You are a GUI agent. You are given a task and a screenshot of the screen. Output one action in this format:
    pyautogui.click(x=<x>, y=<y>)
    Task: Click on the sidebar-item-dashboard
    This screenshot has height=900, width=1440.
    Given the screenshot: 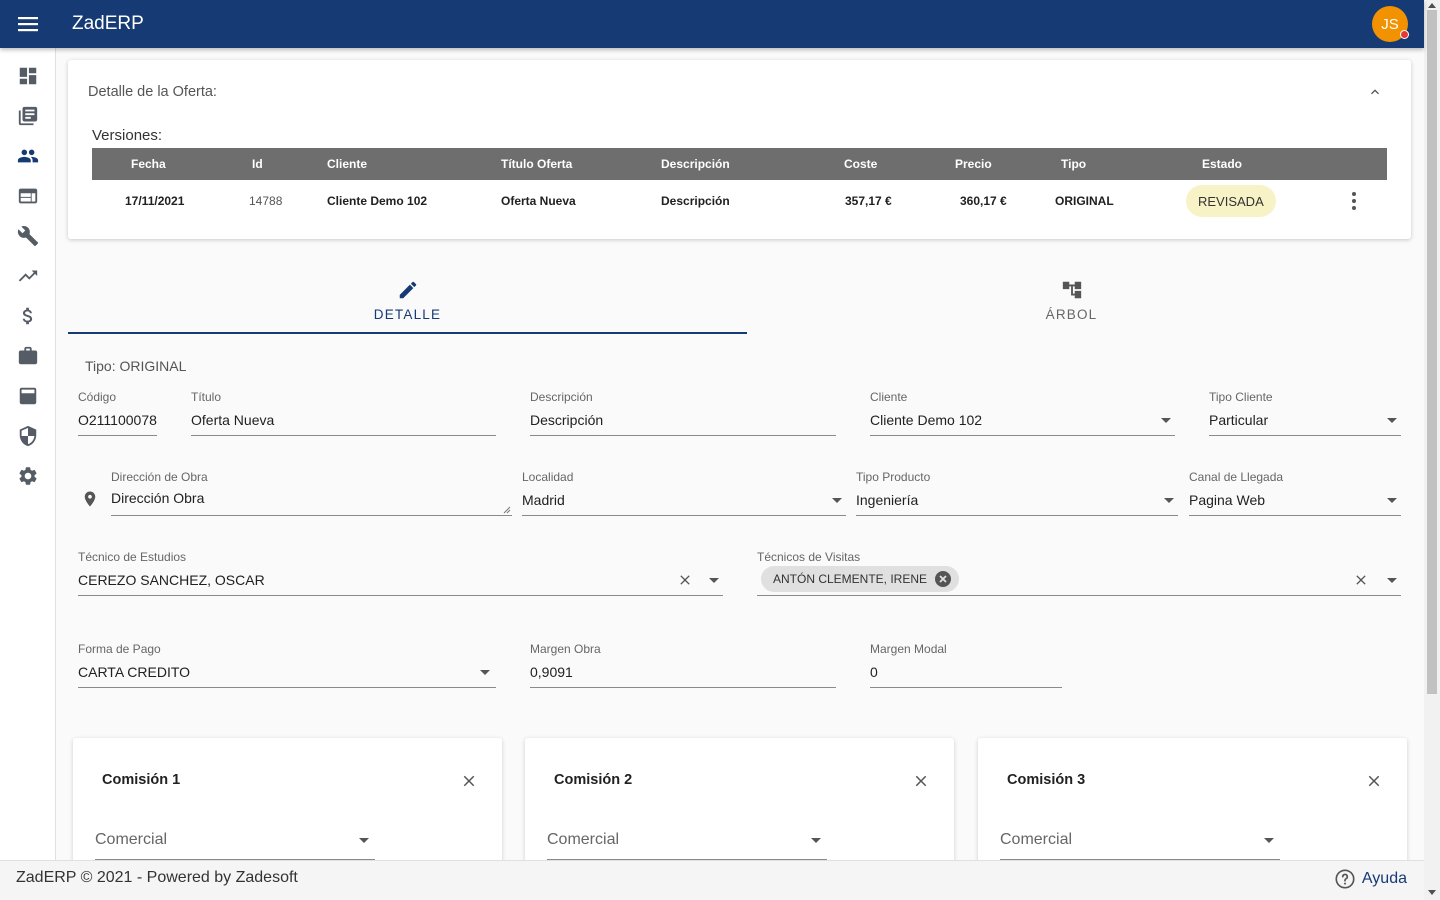 What is the action you would take?
    pyautogui.click(x=27, y=76)
    